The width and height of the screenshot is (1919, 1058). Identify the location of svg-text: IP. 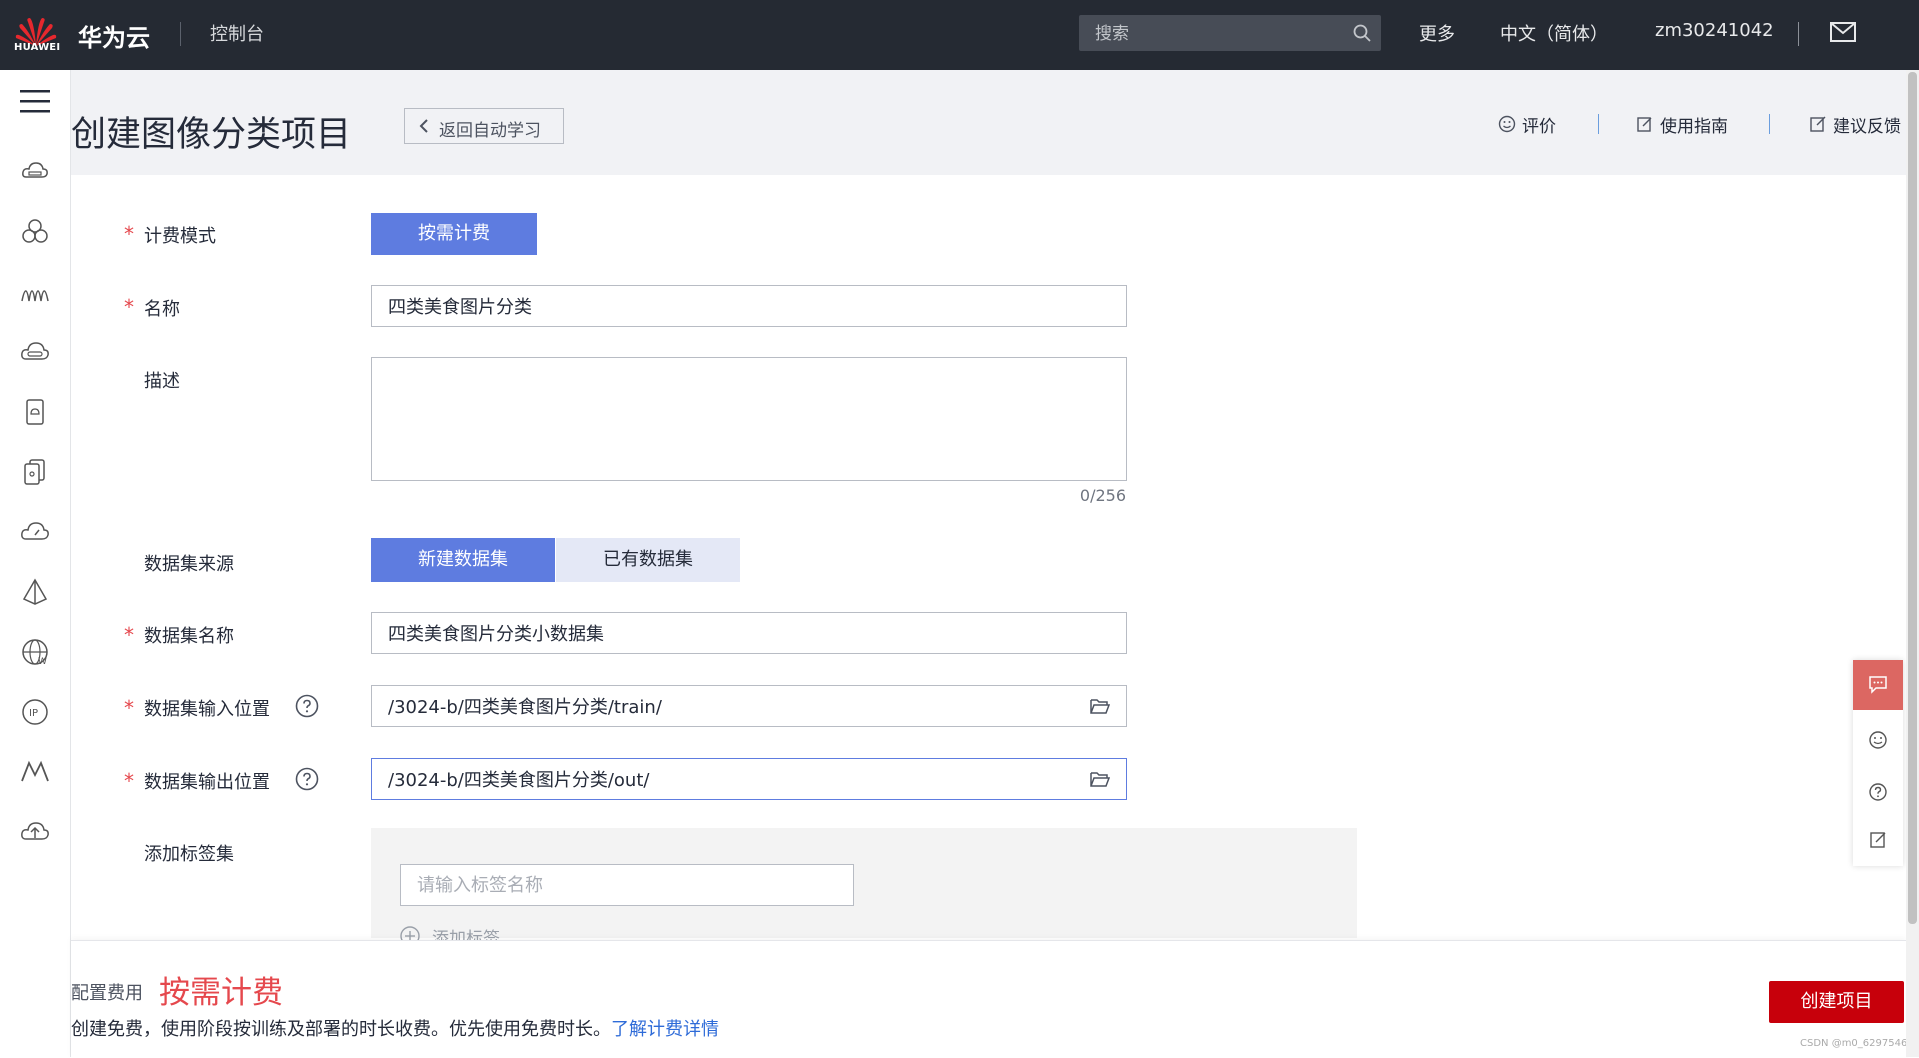
(33, 713).